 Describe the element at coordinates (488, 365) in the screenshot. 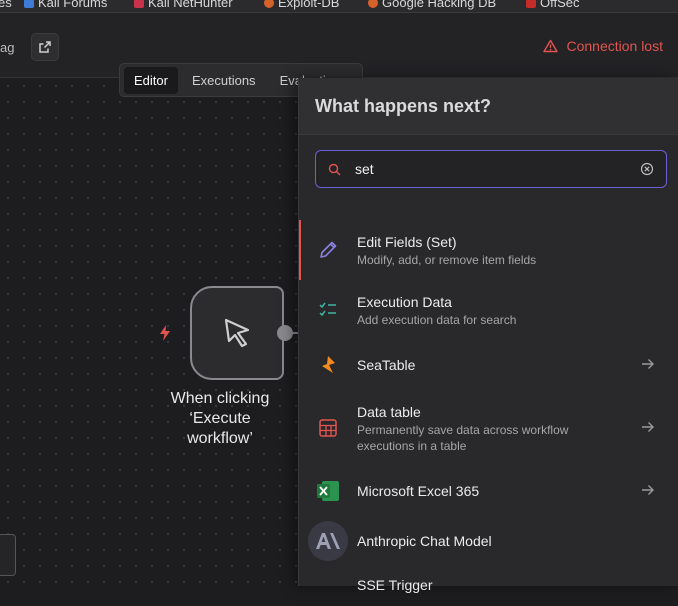

I see `node-item-seatable: SeaTable` at that location.